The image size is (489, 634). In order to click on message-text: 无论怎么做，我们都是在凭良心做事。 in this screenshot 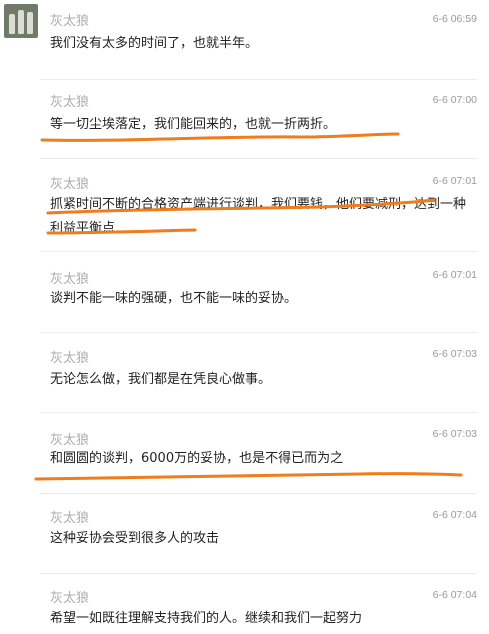, I will do `click(161, 379)`.